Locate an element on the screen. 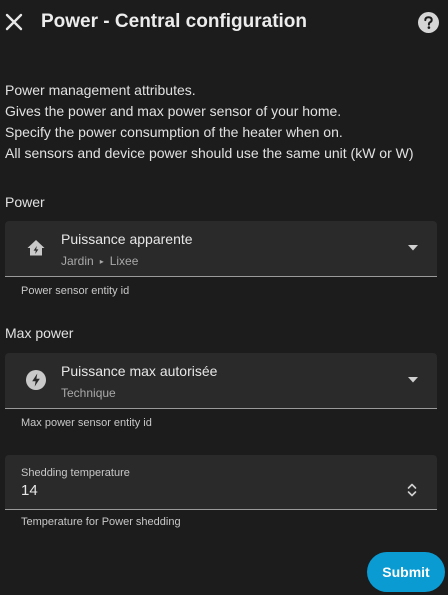 The width and height of the screenshot is (448, 595). power-entity-name: Puissance apparente is located at coordinates (127, 239).